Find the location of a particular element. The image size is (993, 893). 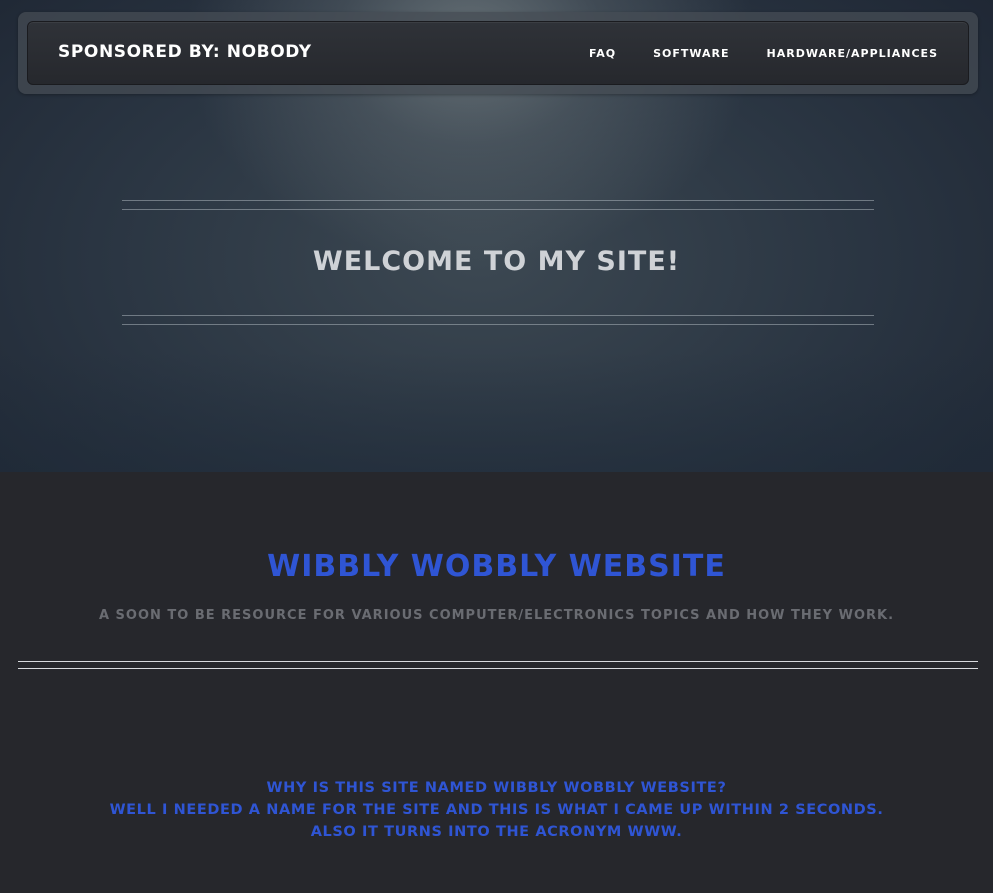

nav-link-faq: FAQ is located at coordinates (602, 53).